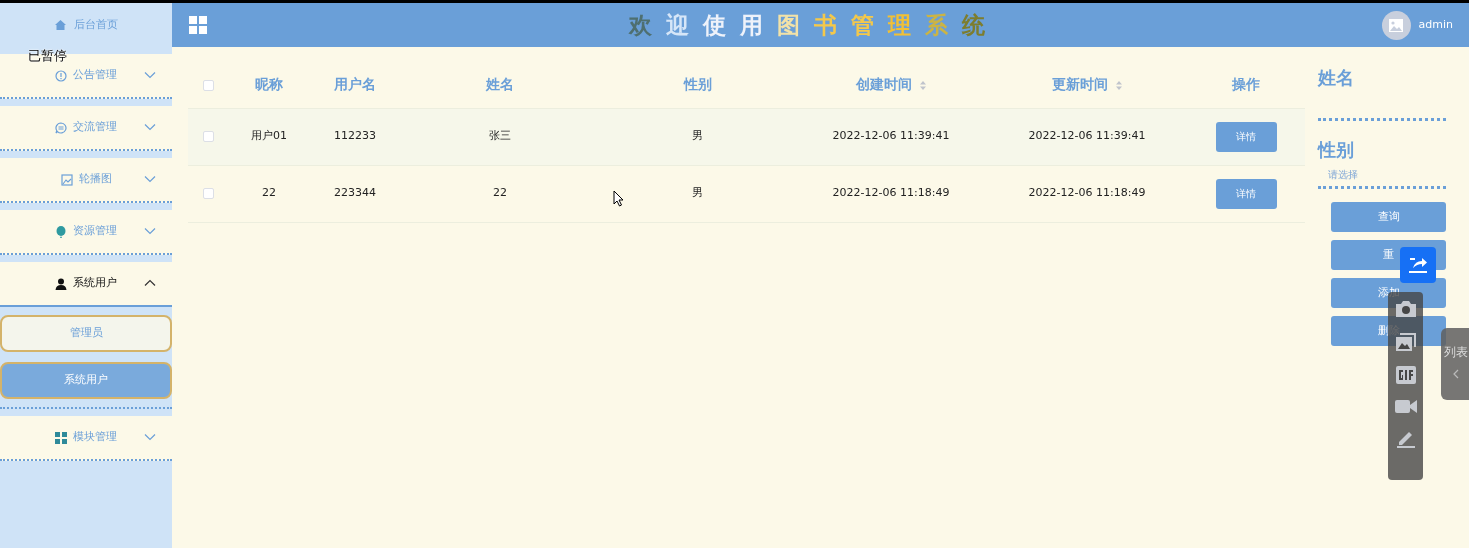 The image size is (1469, 548). I want to click on column-header: 用户名, so click(355, 84).